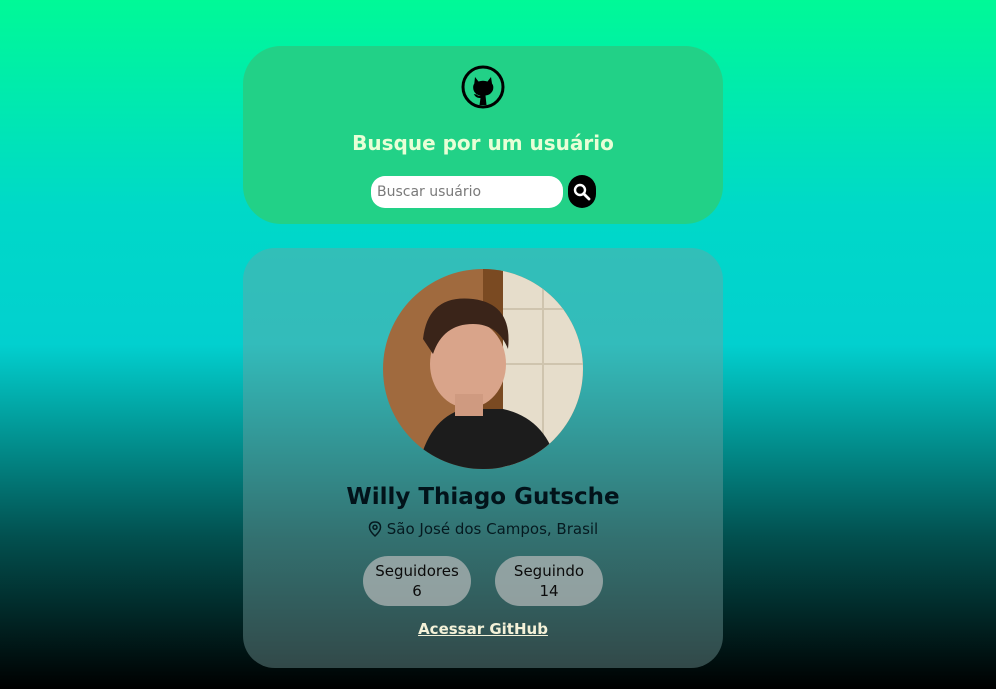 The image size is (996, 689). Describe the element at coordinates (492, 529) in the screenshot. I see `location-text: São José dos Campos, Brasil` at that location.